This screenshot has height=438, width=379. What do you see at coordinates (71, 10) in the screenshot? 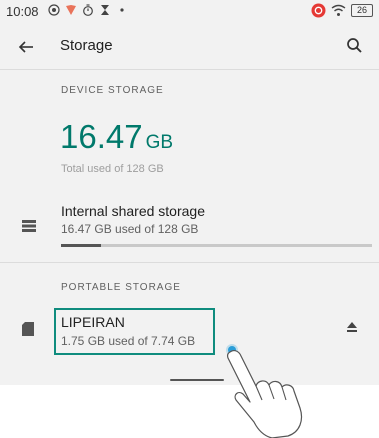
I see `shield-icon` at bounding box center [71, 10].